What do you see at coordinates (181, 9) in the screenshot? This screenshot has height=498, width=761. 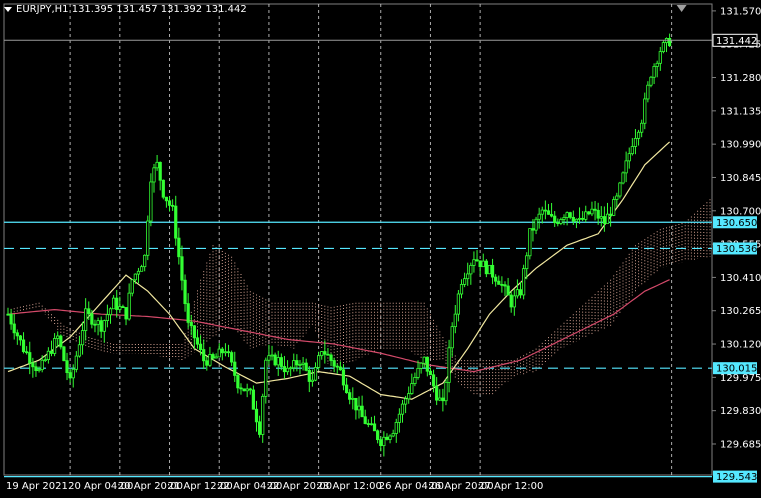 I see `low-value: 131.392` at bounding box center [181, 9].